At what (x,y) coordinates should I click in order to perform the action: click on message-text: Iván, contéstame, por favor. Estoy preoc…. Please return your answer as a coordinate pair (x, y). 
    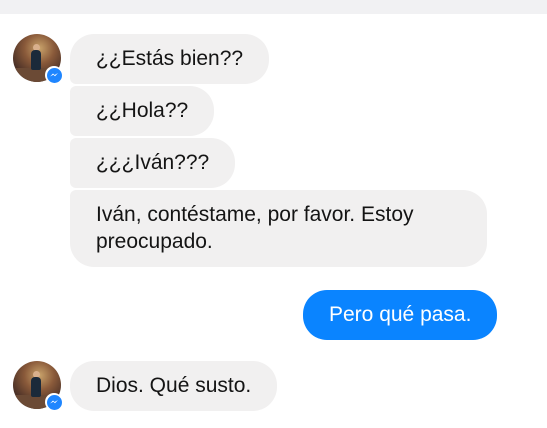
    Looking at the image, I should click on (255, 228).